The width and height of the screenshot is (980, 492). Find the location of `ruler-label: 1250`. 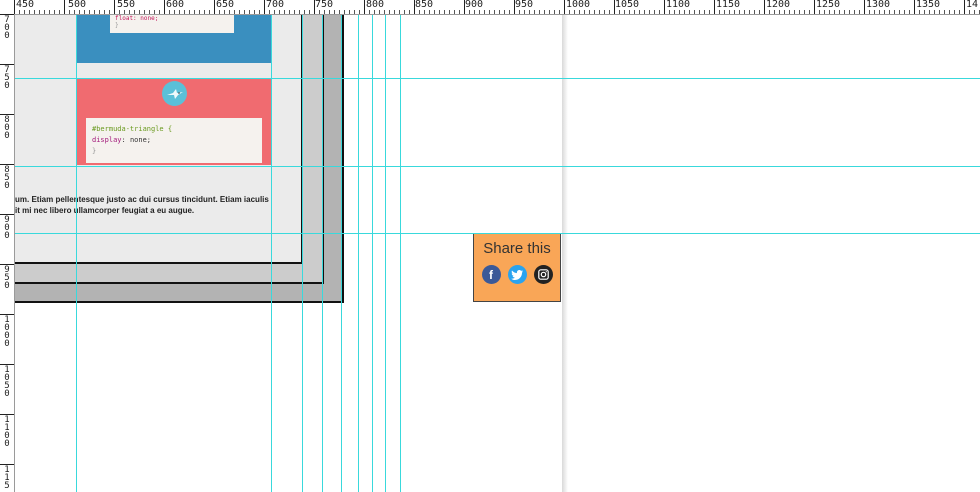

ruler-label: 1250 is located at coordinates (828, 5).